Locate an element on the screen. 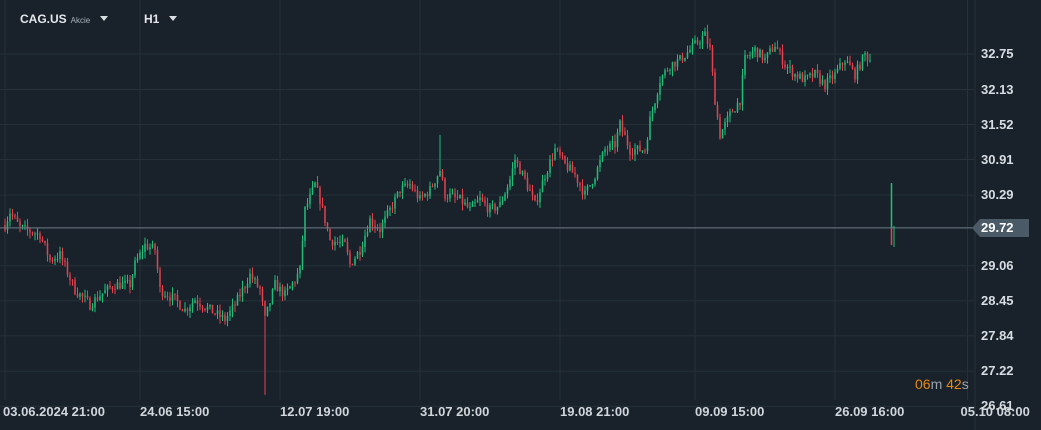  countdown-s: s is located at coordinates (965, 384).